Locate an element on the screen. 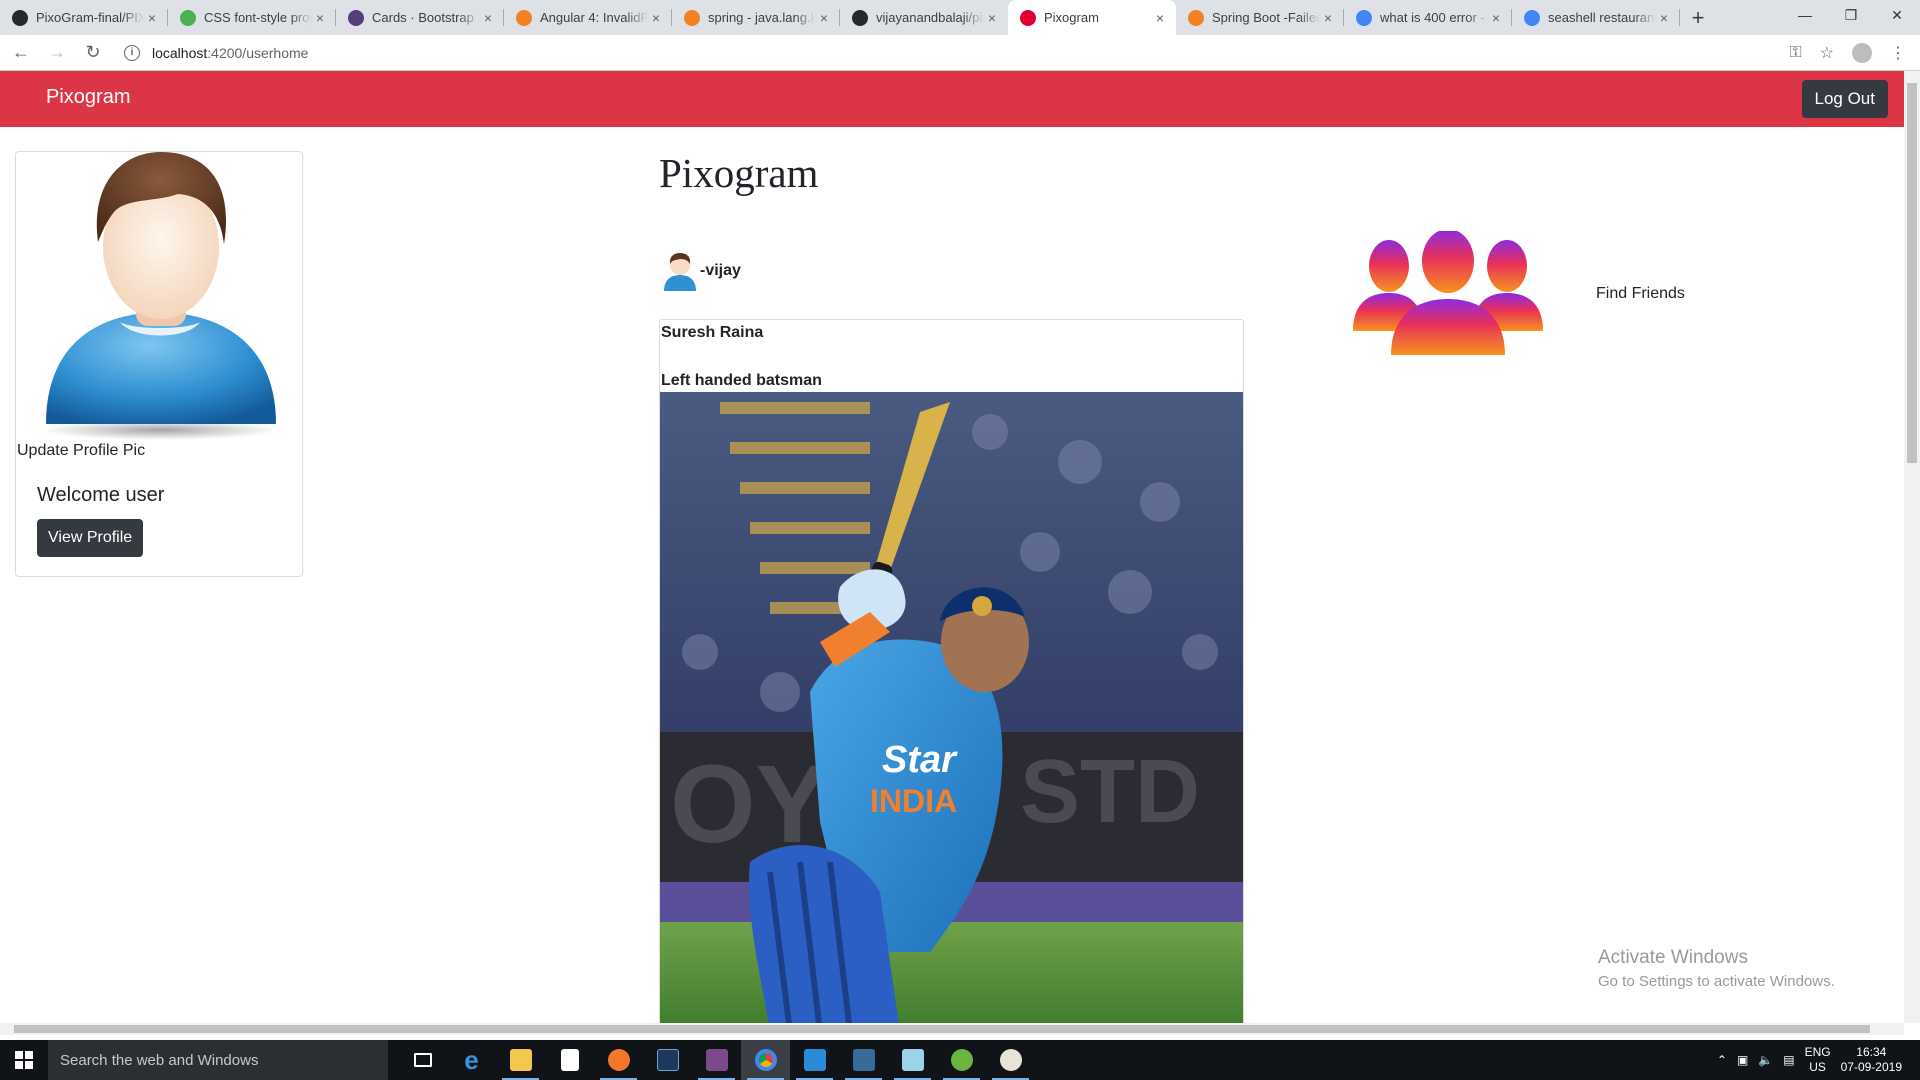  volume-icon: 🔈 is located at coordinates (1765, 1060).